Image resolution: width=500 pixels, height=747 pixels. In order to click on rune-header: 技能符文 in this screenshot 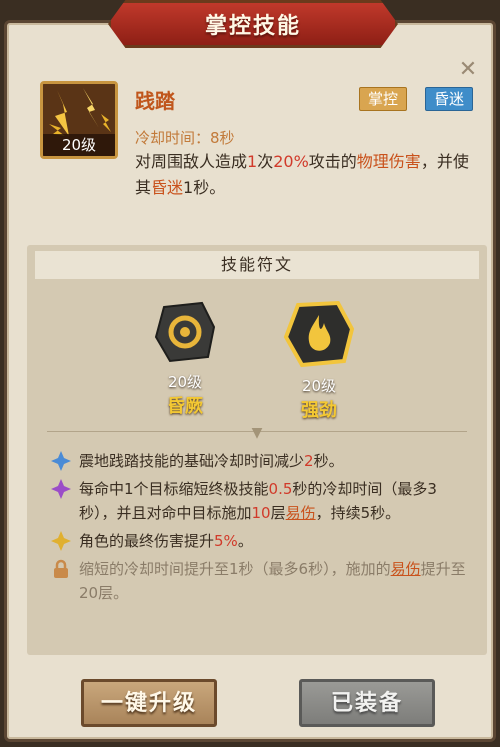, I will do `click(257, 265)`.